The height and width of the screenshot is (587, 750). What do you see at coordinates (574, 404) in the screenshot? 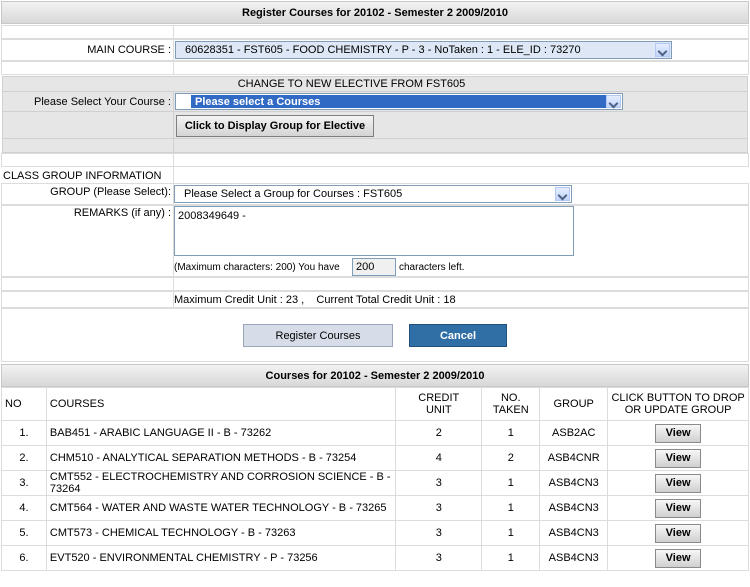
I see `header-group: GROUP` at bounding box center [574, 404].